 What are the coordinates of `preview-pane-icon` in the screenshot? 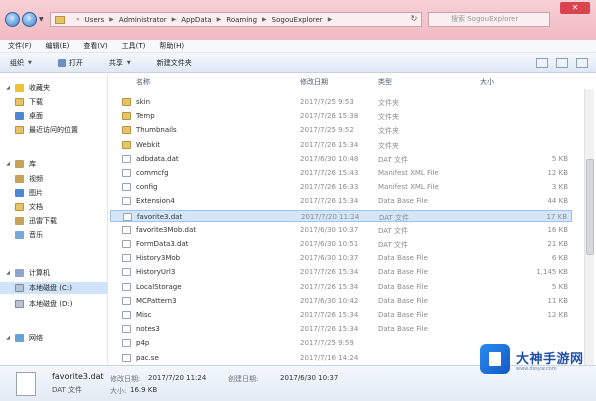 It's located at (562, 63).